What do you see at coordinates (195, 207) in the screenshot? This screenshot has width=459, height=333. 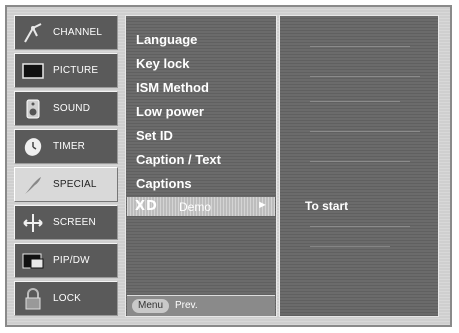 I see `menu-item-label: Demo` at bounding box center [195, 207].